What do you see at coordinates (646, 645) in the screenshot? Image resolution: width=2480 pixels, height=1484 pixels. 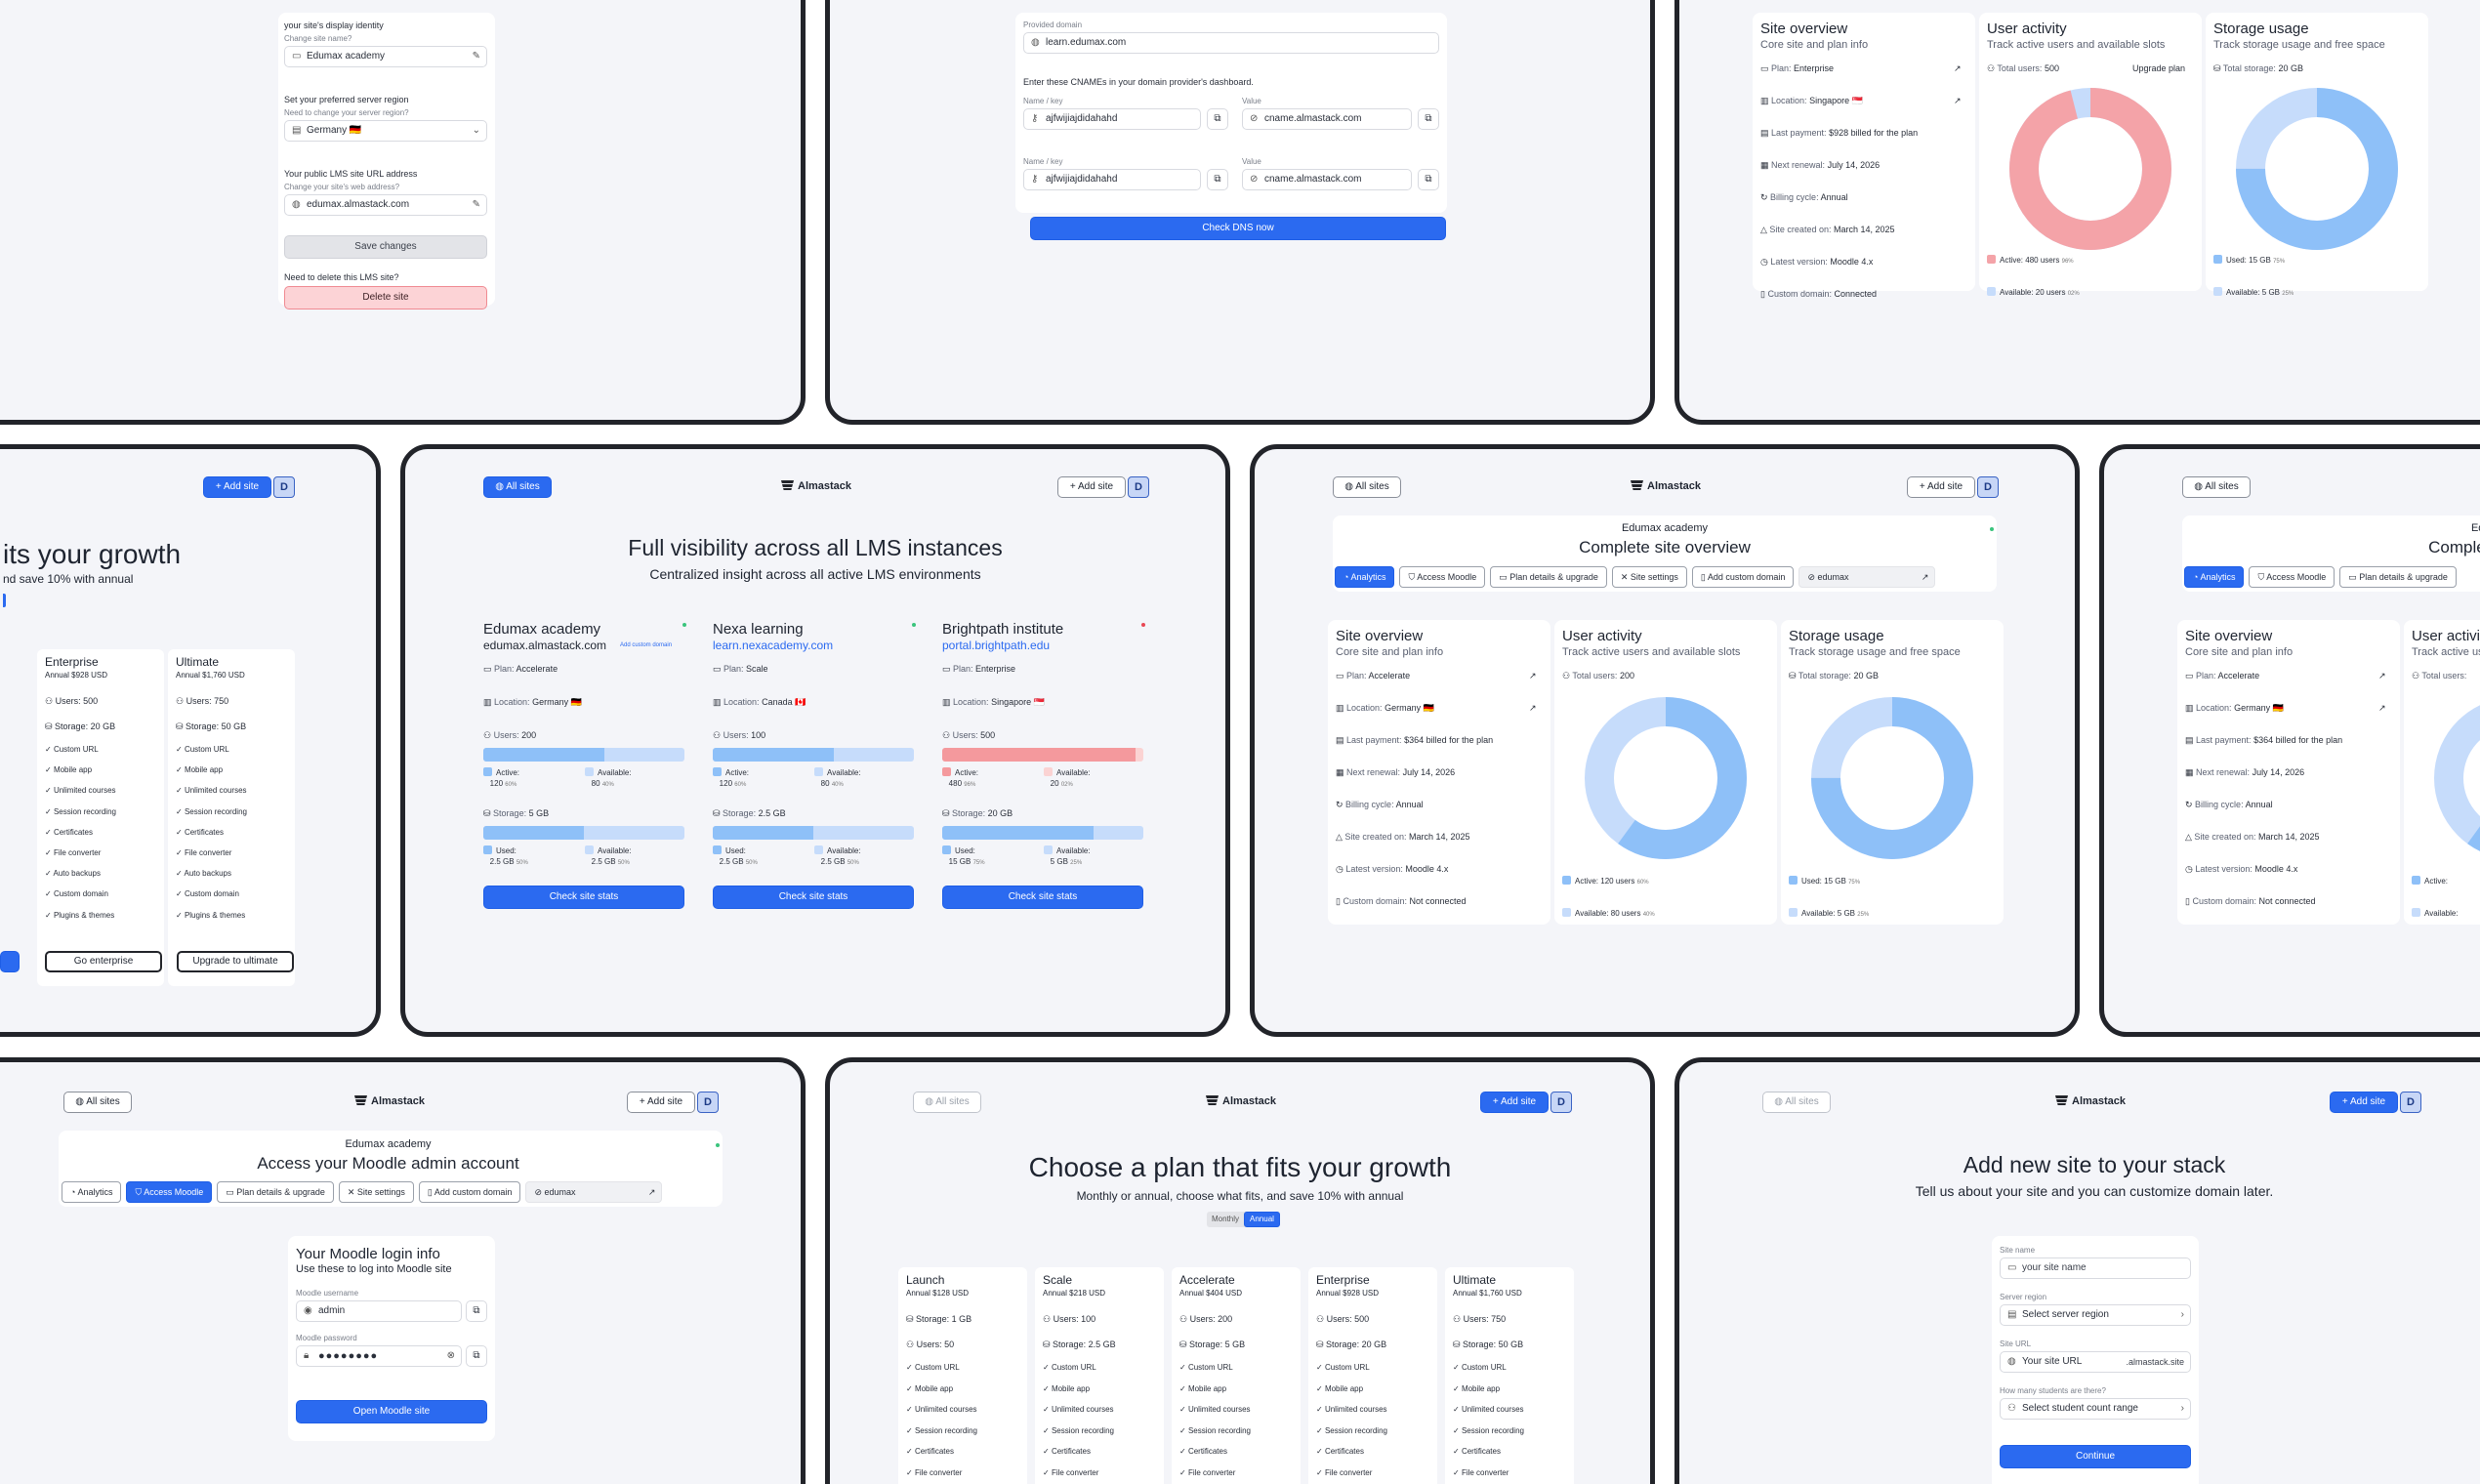 I see `add-custom-domain-link: Add custom domain` at bounding box center [646, 645].